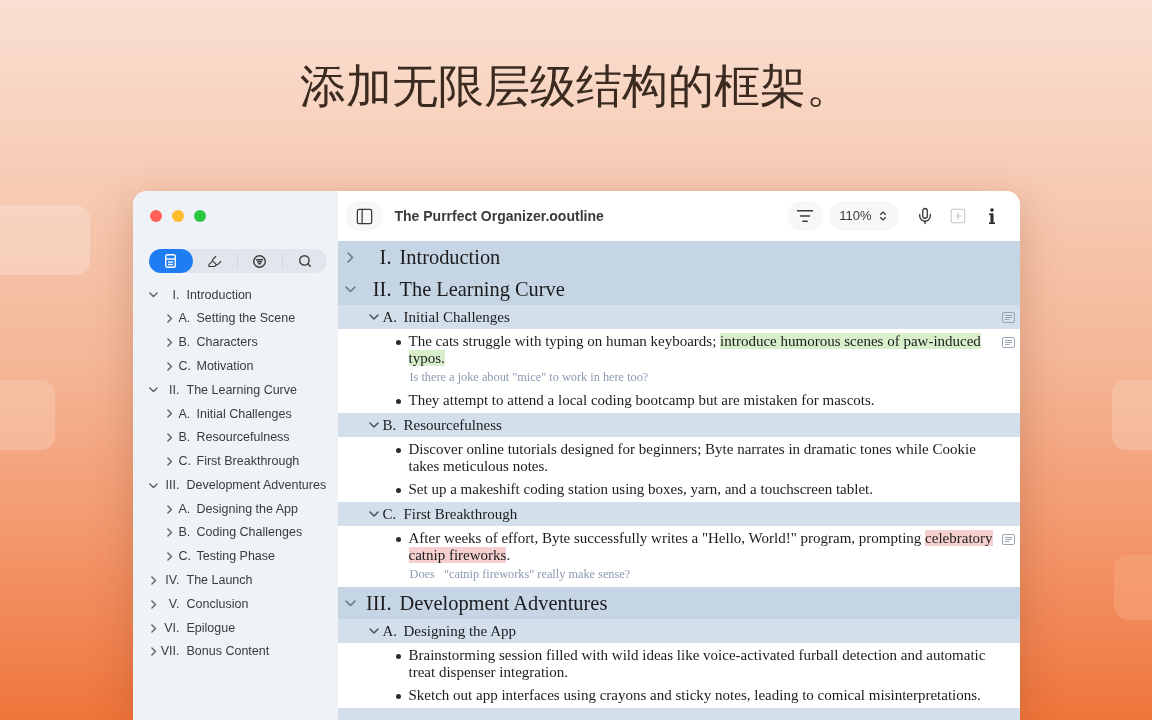 Image resolution: width=1152 pixels, height=720 pixels. I want to click on sidebar-item: The Learning Curve, so click(241, 390).